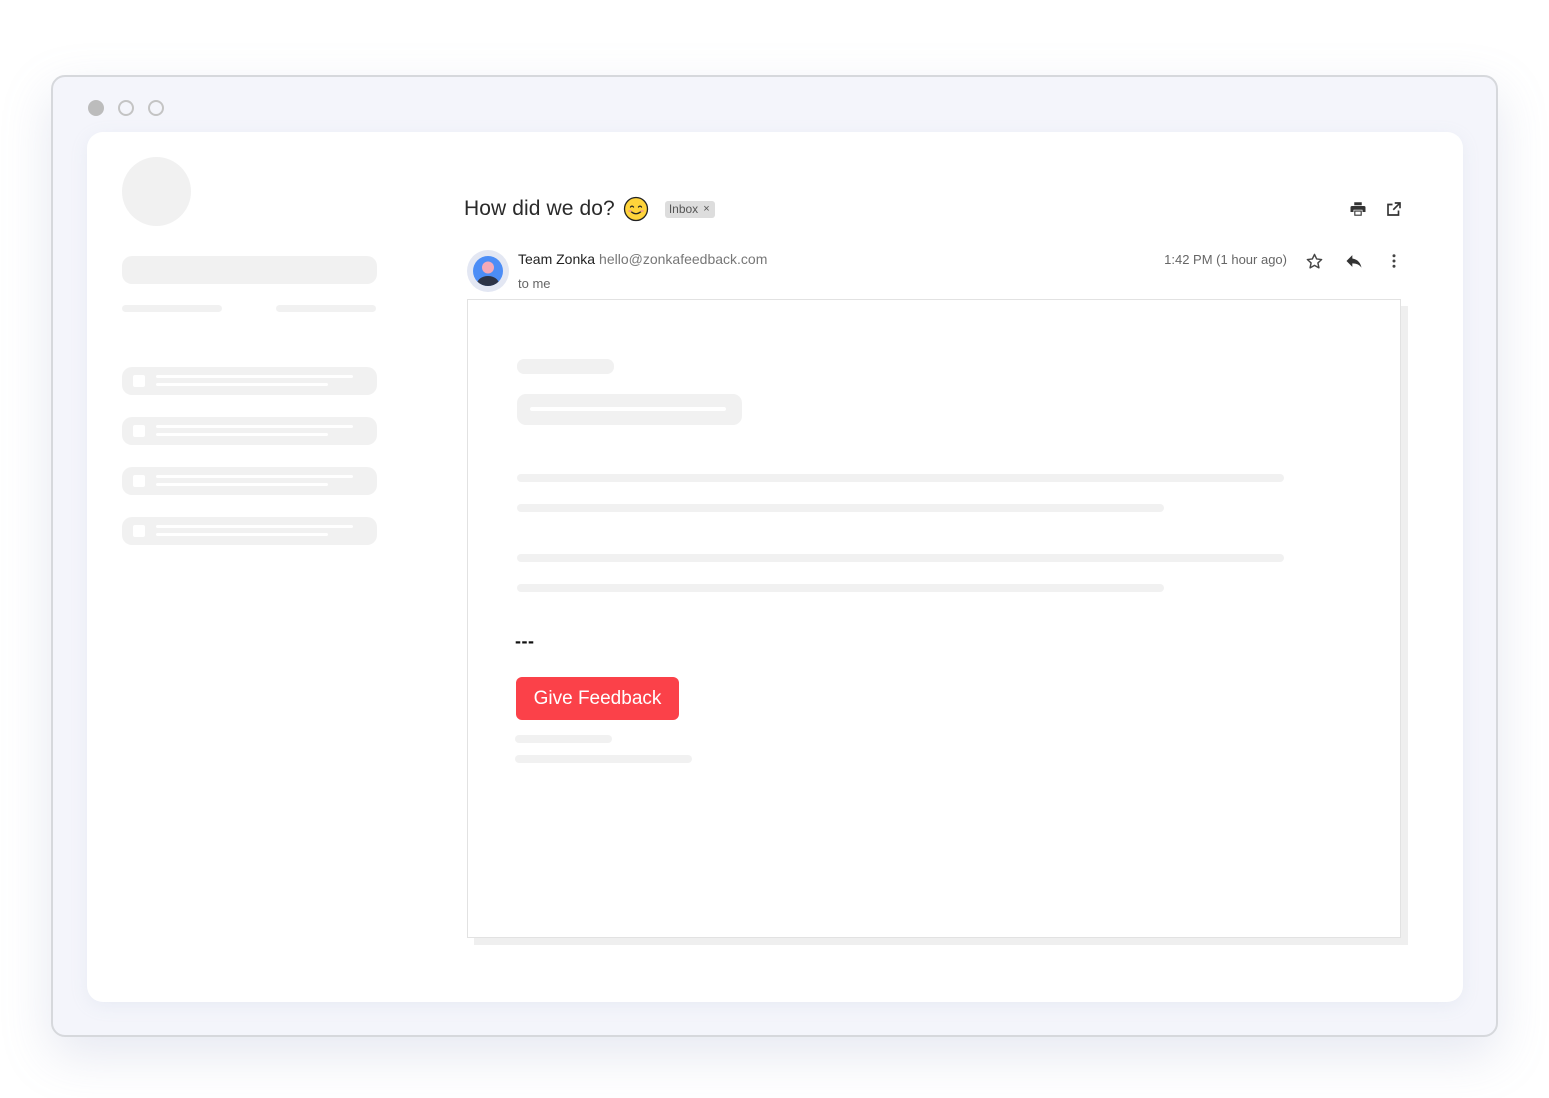 Image resolution: width=1549 pixels, height=1098 pixels. What do you see at coordinates (597, 698) in the screenshot?
I see `give-feedback-button: Give Feedback` at bounding box center [597, 698].